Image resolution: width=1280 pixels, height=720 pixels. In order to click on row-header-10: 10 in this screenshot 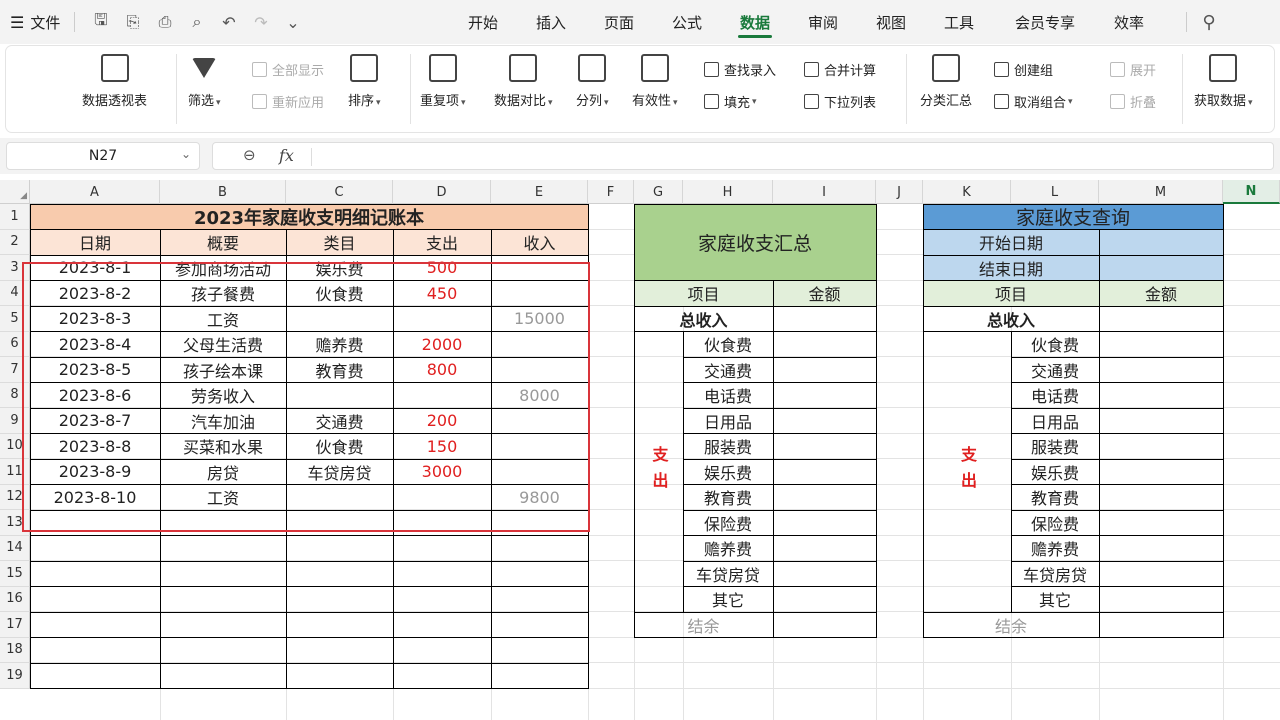, I will do `click(15, 446)`.